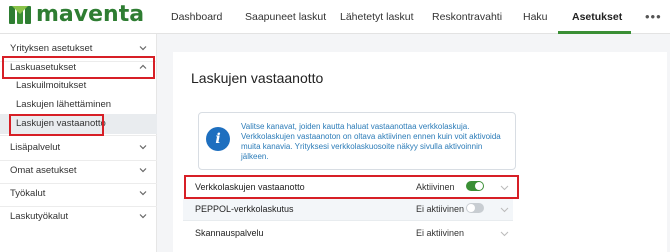  What do you see at coordinates (35, 147) in the screenshot?
I see `sidebar-group-label: Lisäpalvelut` at bounding box center [35, 147].